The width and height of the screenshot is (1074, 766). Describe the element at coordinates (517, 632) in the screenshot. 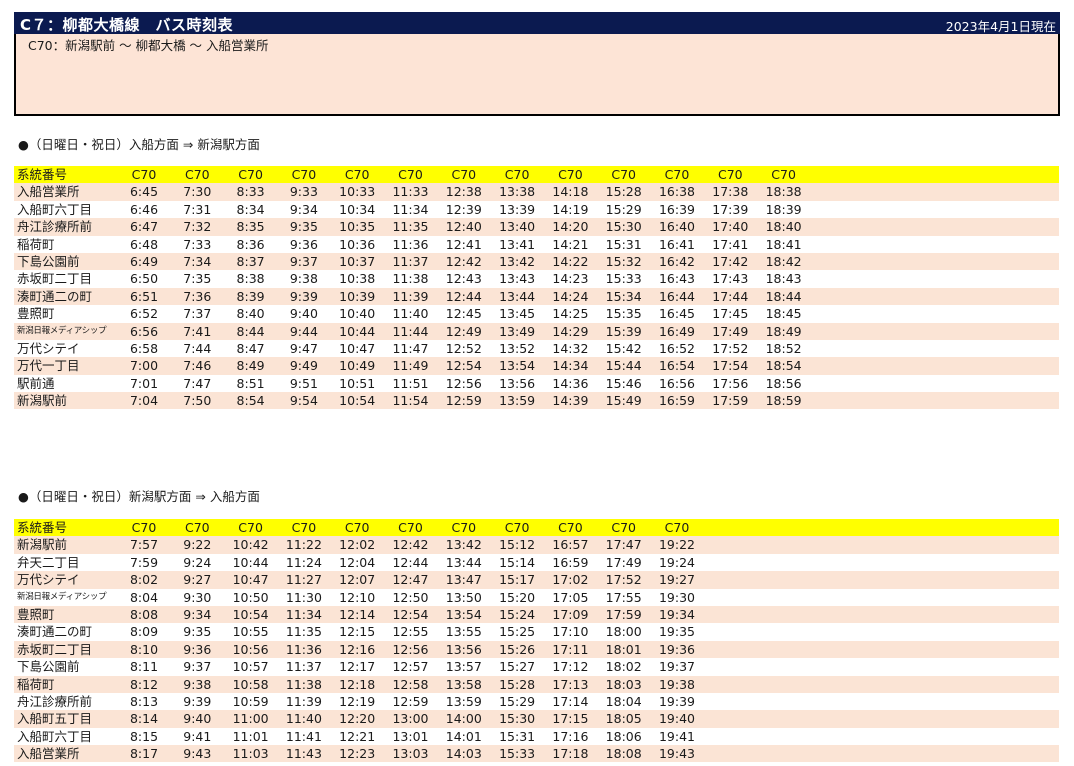

I see `departure-time: 15:25` at that location.